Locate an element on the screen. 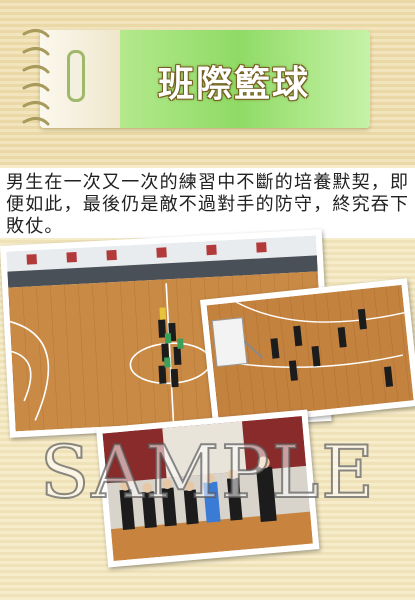  tag-slot is located at coordinates (76, 76).